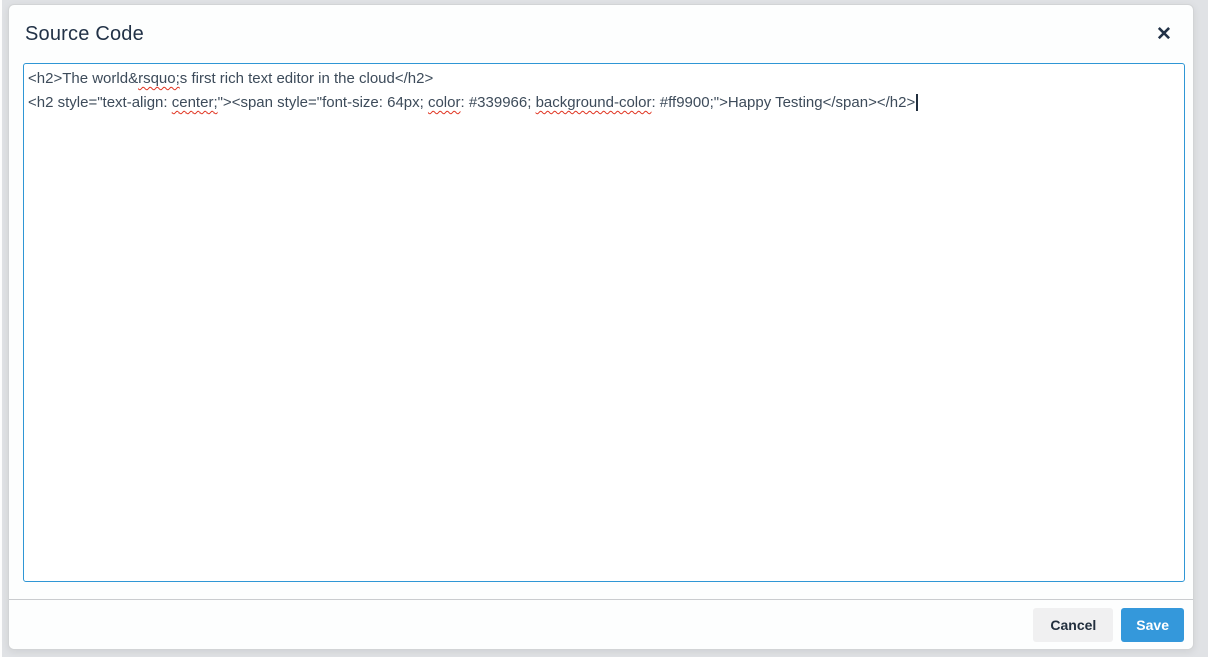 The image size is (1208, 657). Describe the element at coordinates (100, 102) in the screenshot. I see `code-text: <h2 style="text-align:` at that location.